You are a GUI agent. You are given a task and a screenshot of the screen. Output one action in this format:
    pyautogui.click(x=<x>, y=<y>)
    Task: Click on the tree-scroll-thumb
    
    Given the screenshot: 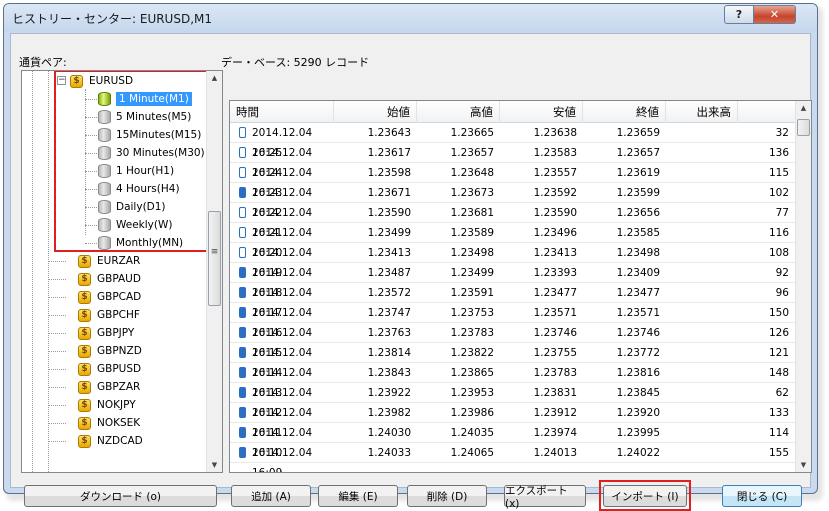 What is the action you would take?
    pyautogui.click(x=214, y=258)
    